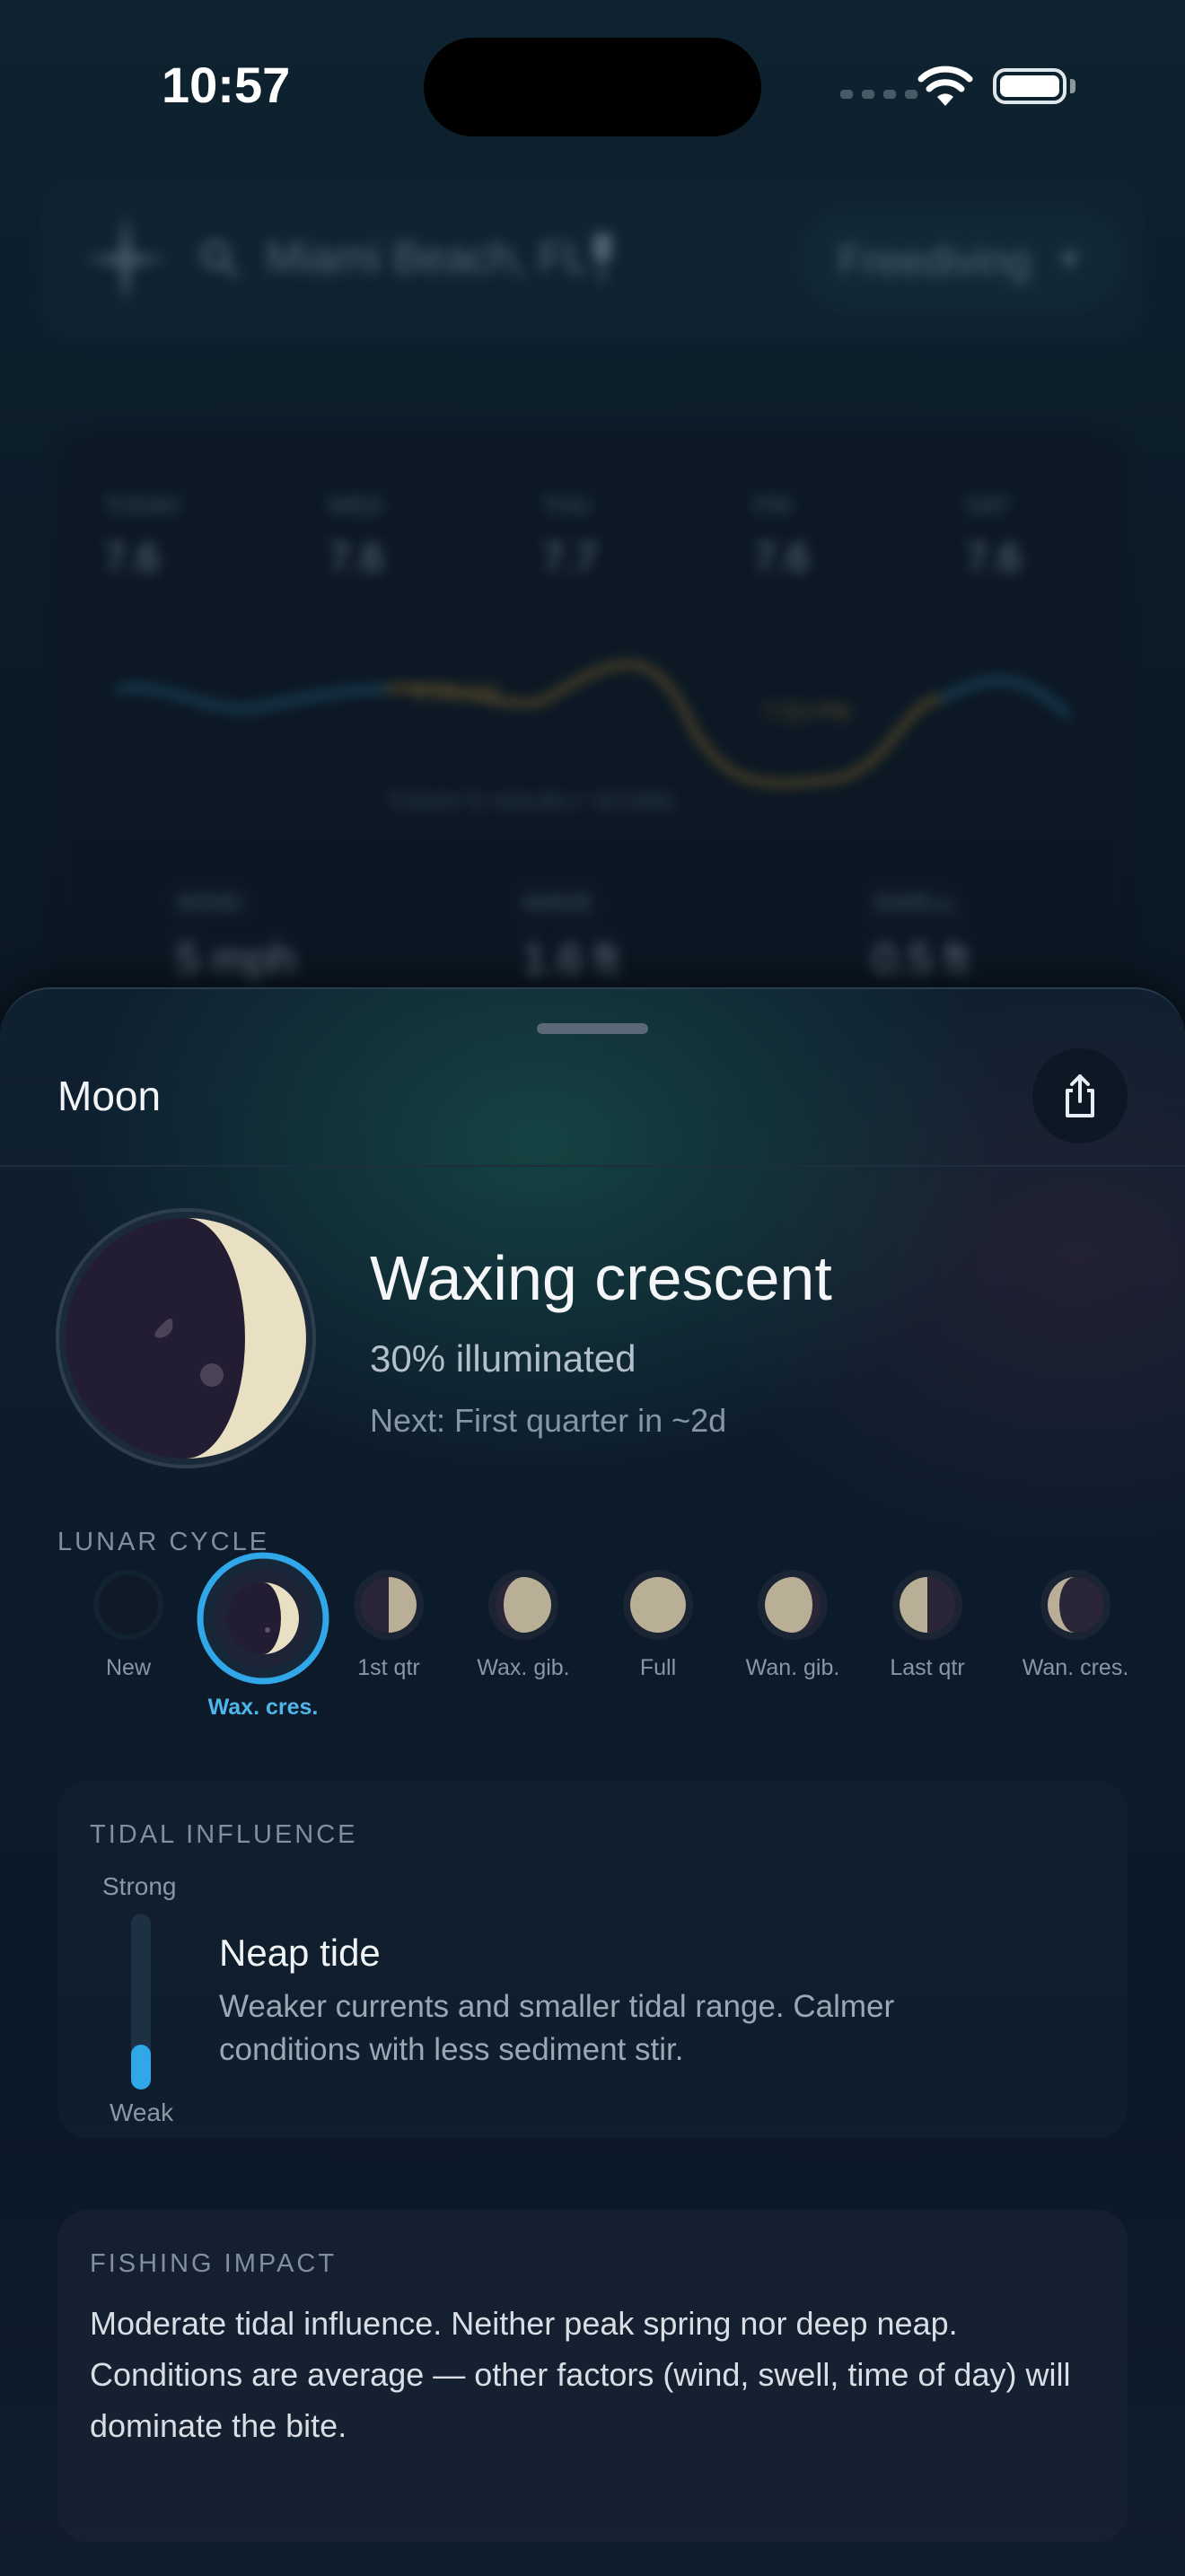 The height and width of the screenshot is (2576, 1185). Describe the element at coordinates (658, 1667) in the screenshot. I see `phase-label: Full` at that location.